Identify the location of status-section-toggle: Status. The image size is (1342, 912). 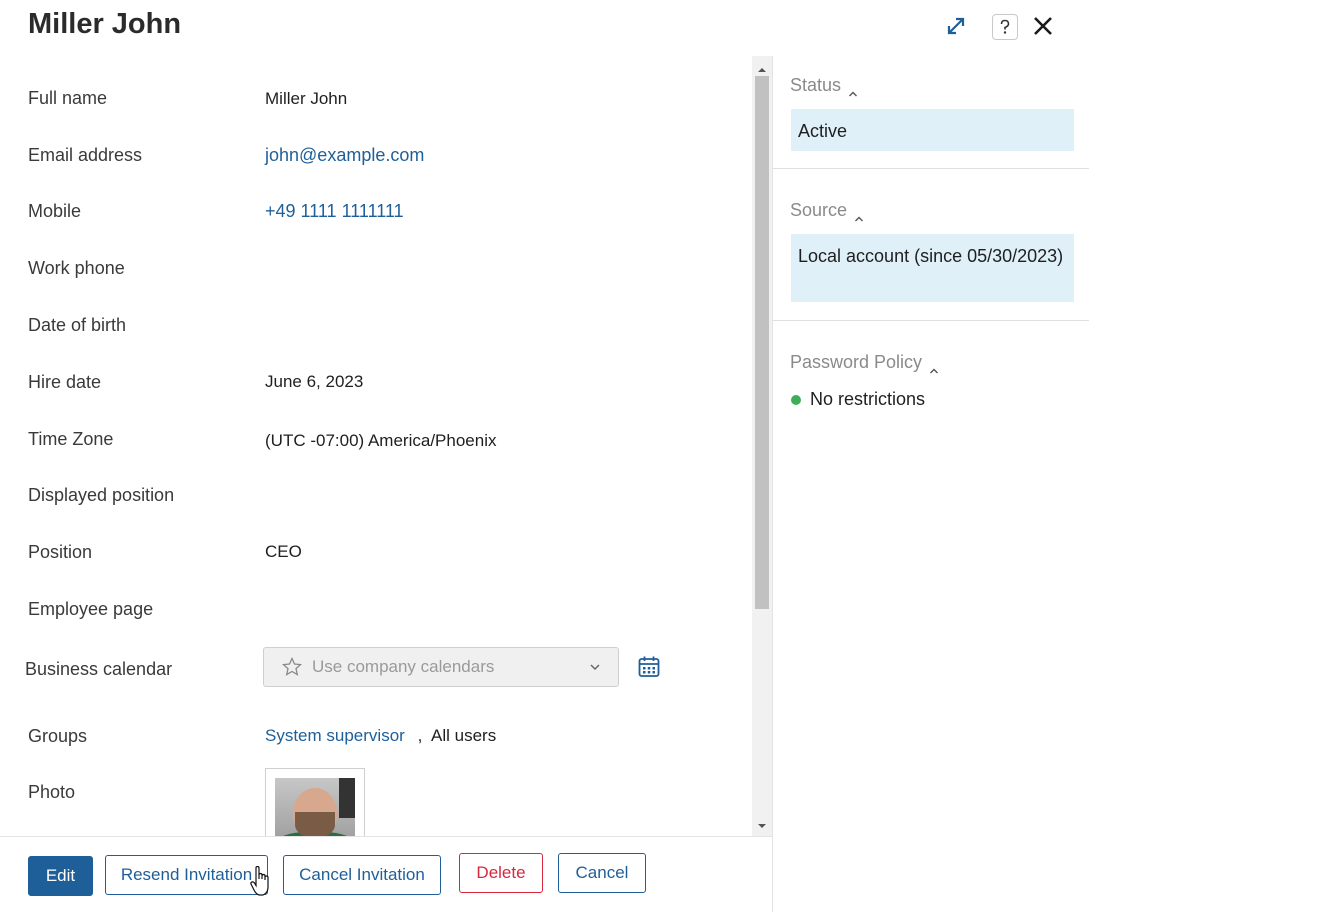
(824, 85).